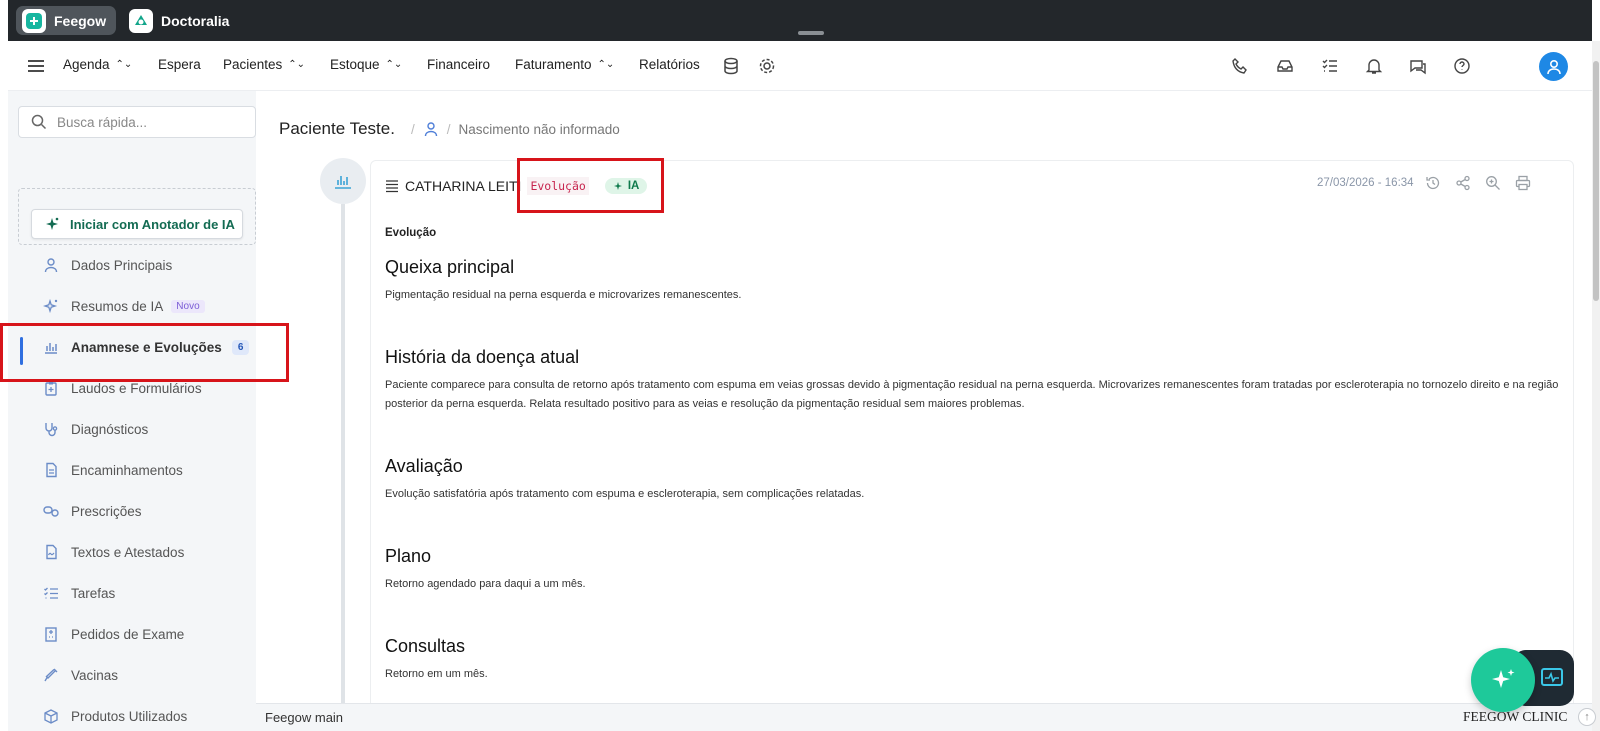  Describe the element at coordinates (97, 64) in the screenshot. I see `nav-agenda: Agenda ⌃⌄` at that location.